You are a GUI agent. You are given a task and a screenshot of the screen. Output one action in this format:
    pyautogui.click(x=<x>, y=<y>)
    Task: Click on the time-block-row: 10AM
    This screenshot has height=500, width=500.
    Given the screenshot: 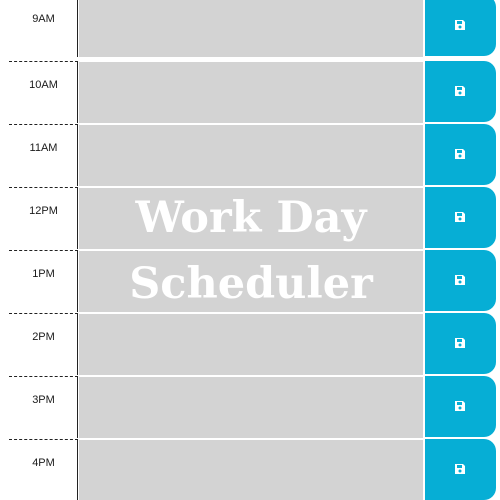 What is the action you would take?
    pyautogui.click(x=250, y=92)
    